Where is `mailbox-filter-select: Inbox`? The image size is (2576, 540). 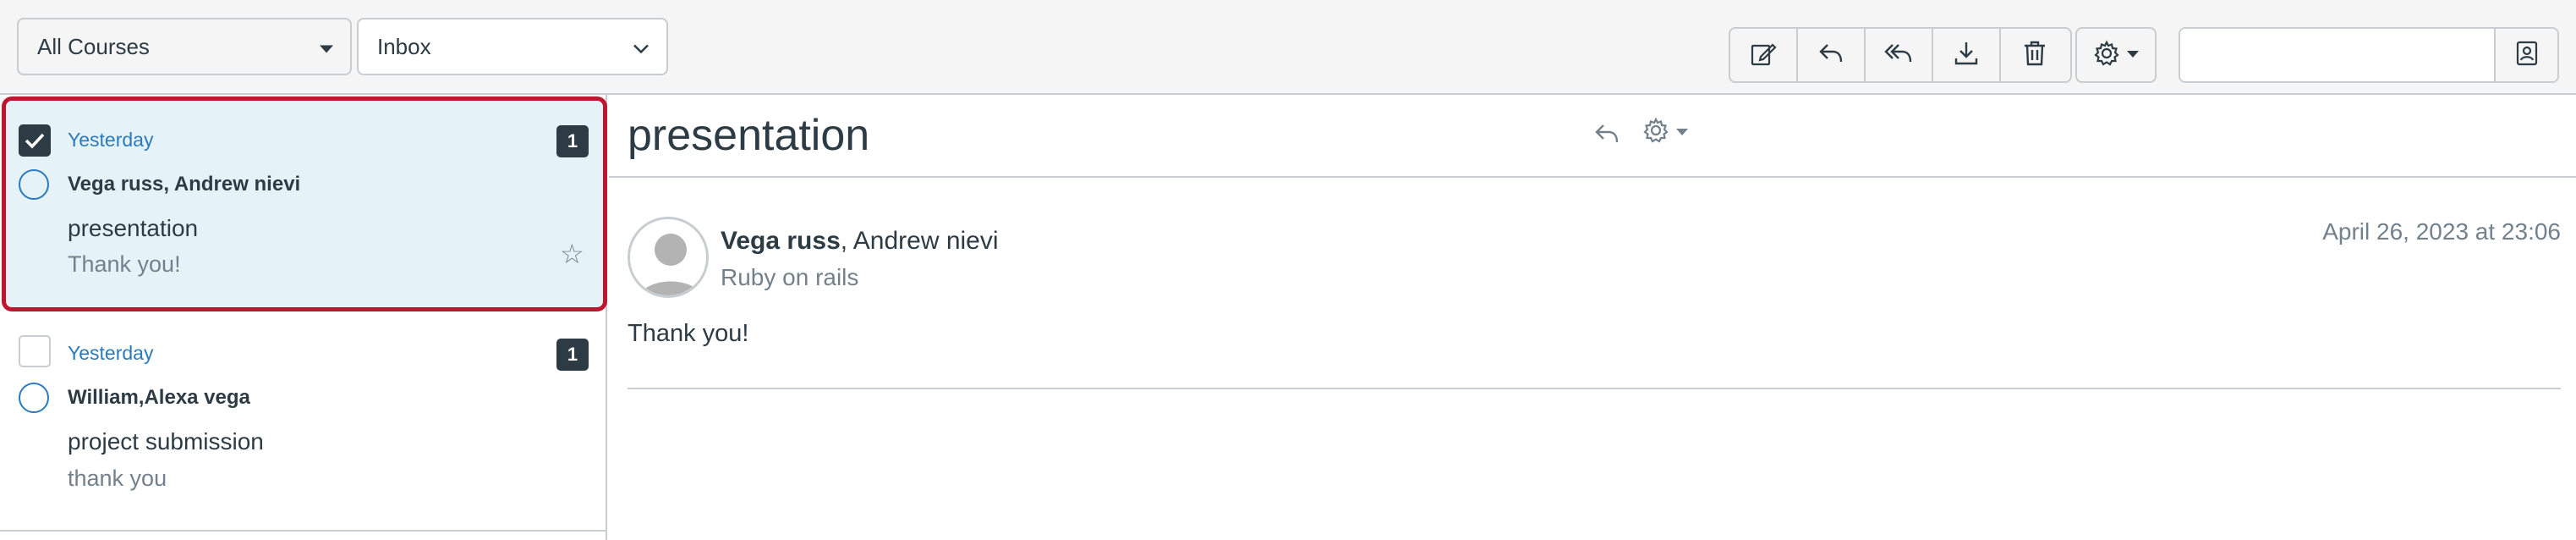 mailbox-filter-select: Inbox is located at coordinates (512, 46).